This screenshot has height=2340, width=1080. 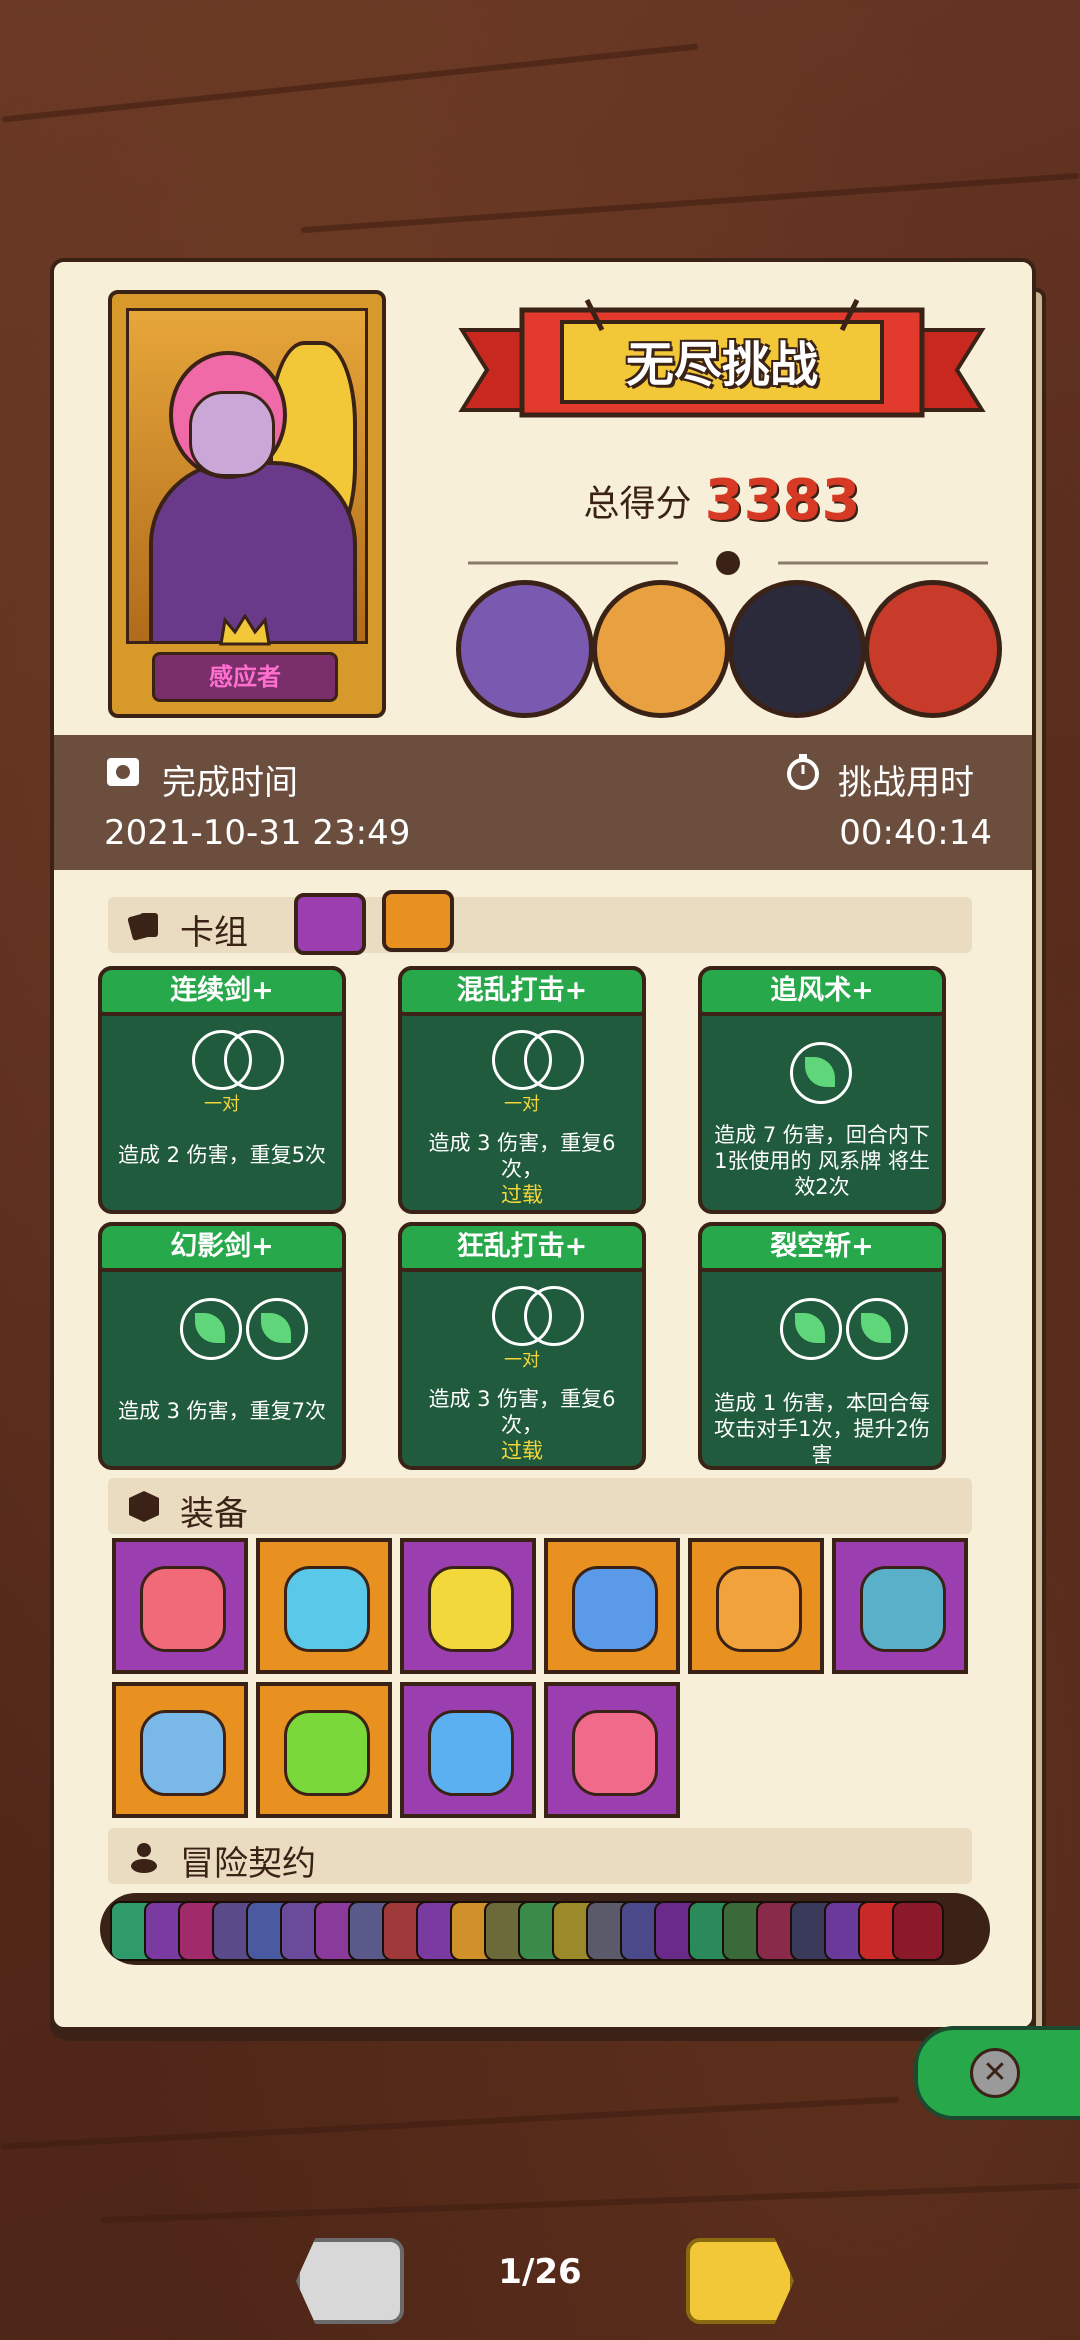 I want to click on card-name: 幻影剑+, so click(x=222, y=1247).